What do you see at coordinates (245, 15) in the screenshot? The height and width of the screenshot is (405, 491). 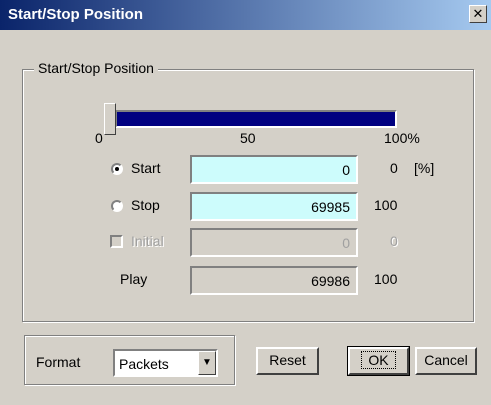 I see `title-bar: Start/Stop Position ✕` at bounding box center [245, 15].